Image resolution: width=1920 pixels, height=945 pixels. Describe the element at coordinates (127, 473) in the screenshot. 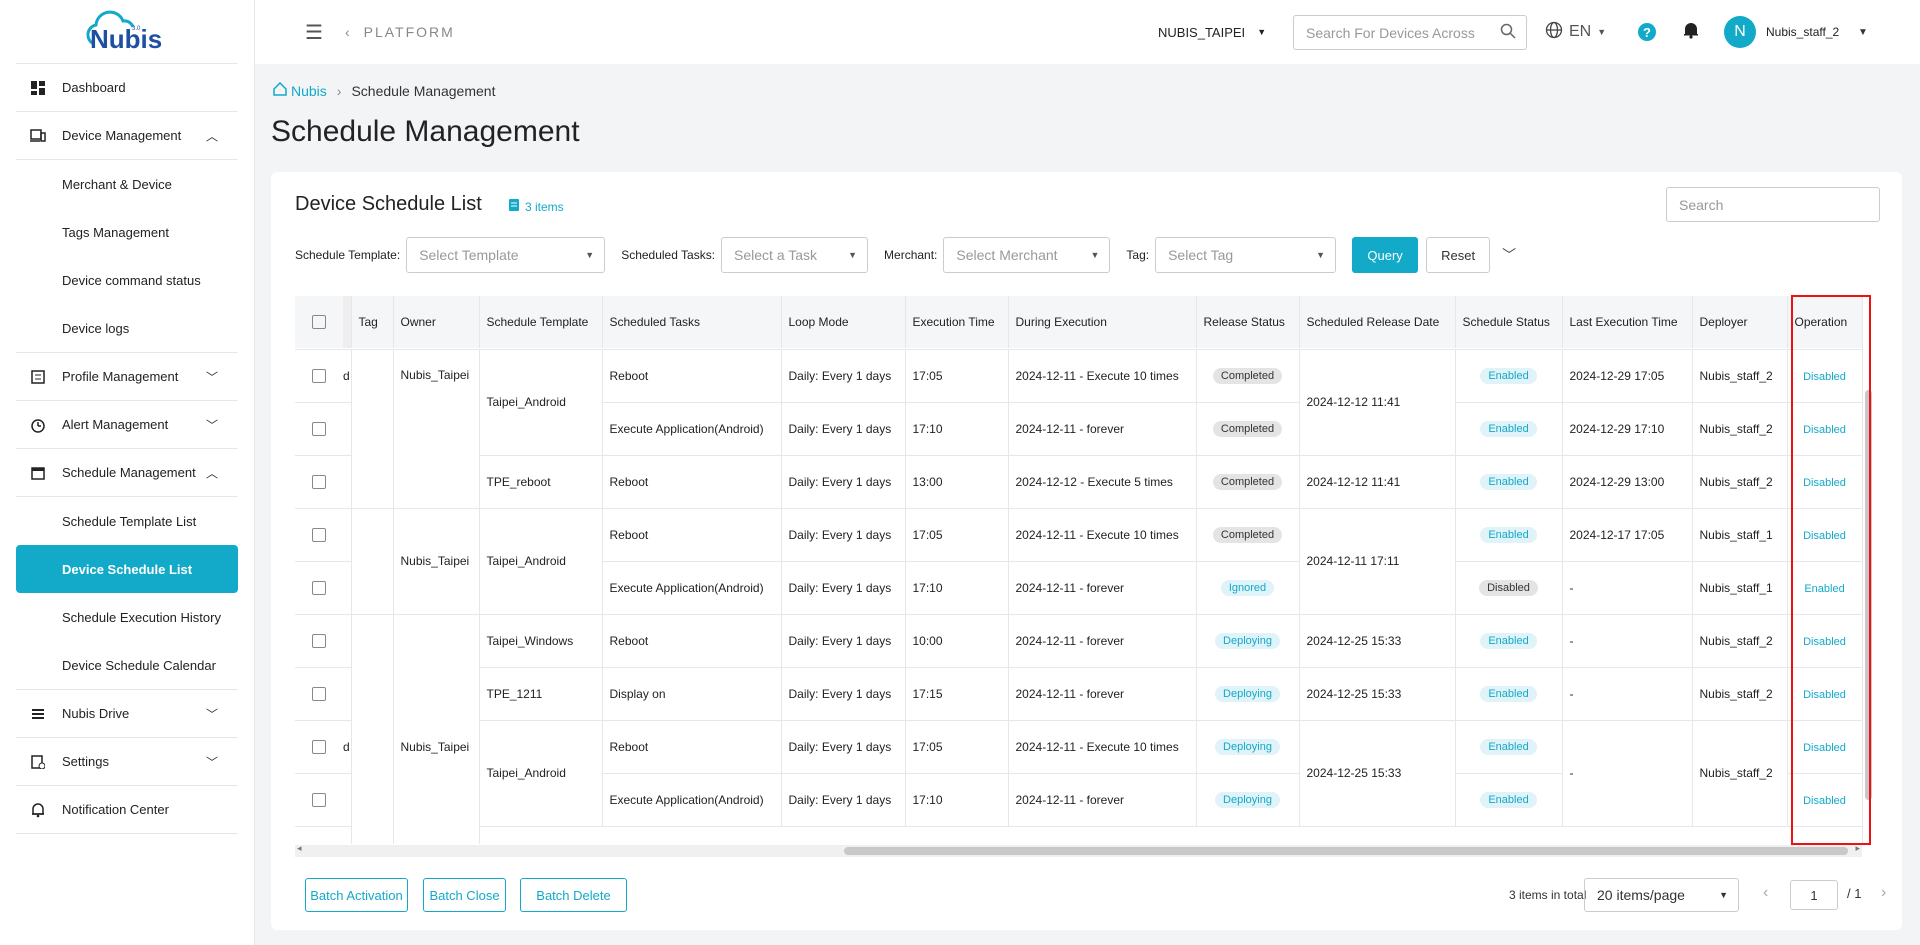

I see `sidebar-item-schedule-management: Schedule Management ︿` at that location.